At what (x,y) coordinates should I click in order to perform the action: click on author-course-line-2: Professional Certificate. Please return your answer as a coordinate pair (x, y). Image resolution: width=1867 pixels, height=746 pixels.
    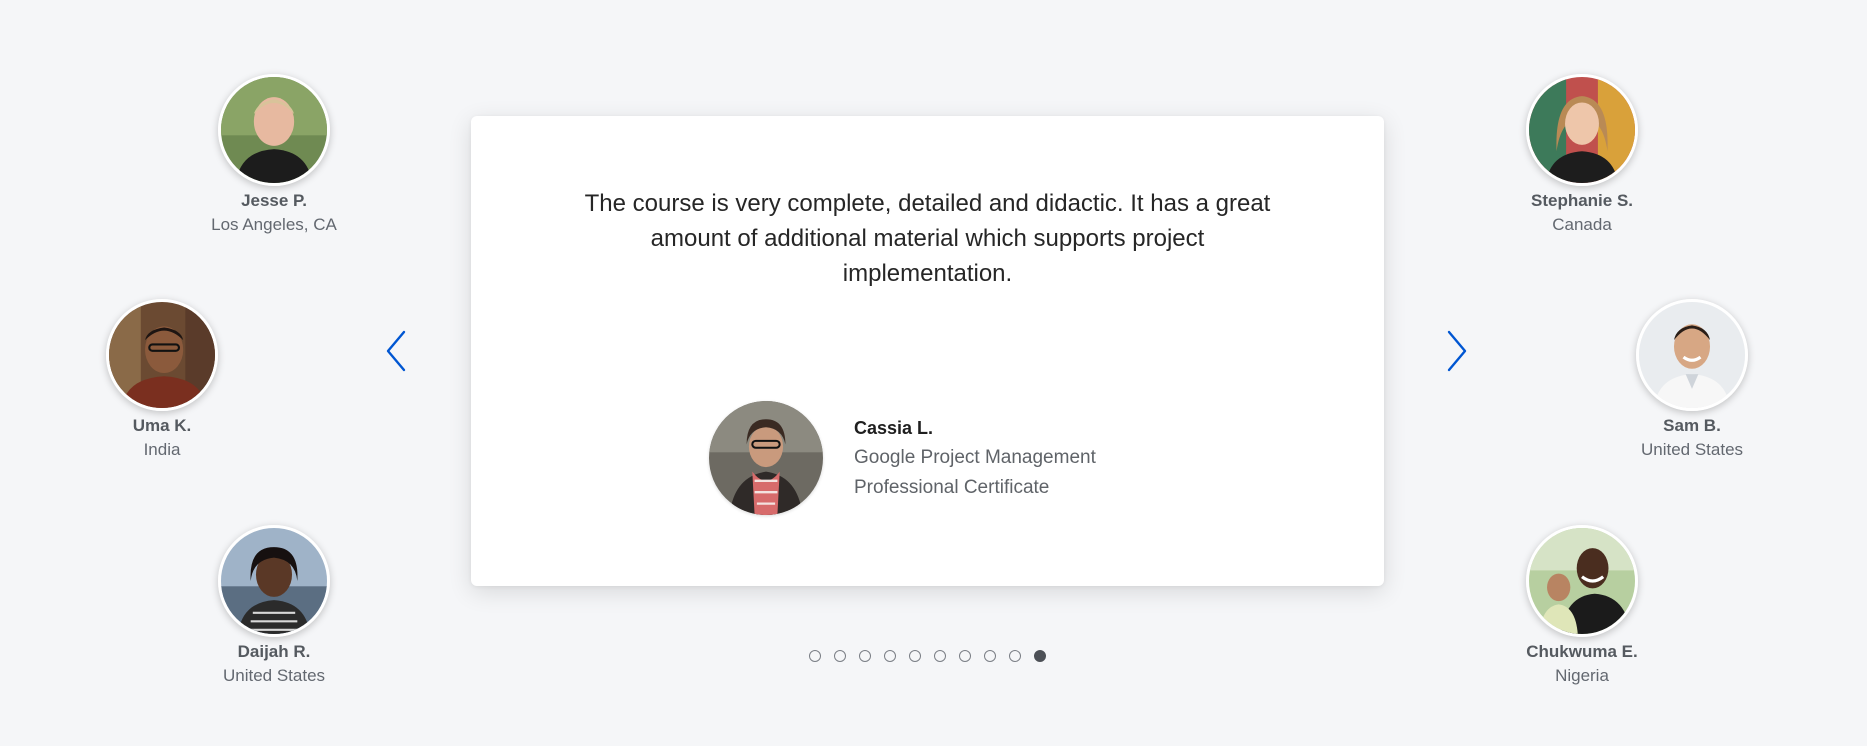
    Looking at the image, I should click on (952, 487).